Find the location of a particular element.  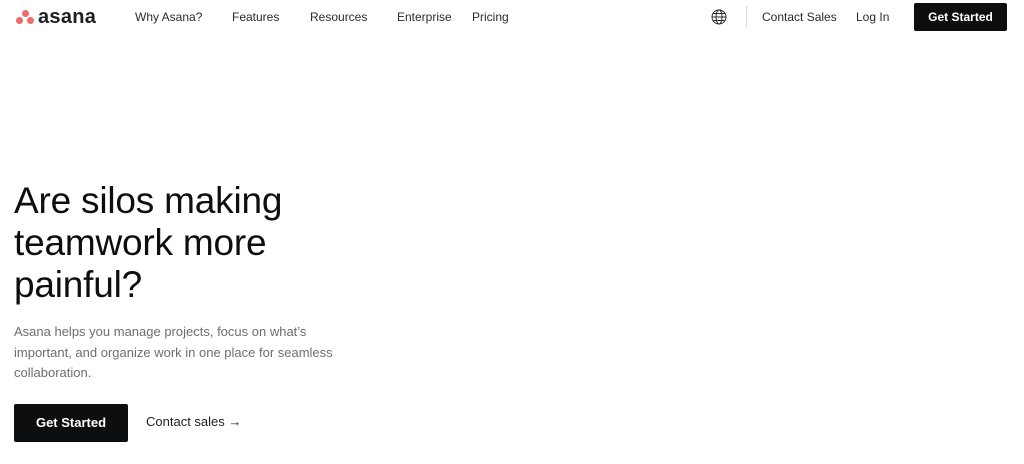

nav-why-asana: Why Asana? is located at coordinates (168, 17).